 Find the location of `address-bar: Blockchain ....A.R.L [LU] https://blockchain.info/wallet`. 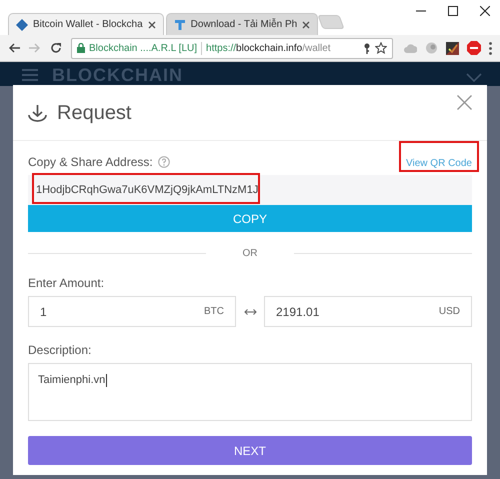

address-bar: Blockchain ....A.R.L [LU] https://blockchain.info/wallet is located at coordinates (232, 48).